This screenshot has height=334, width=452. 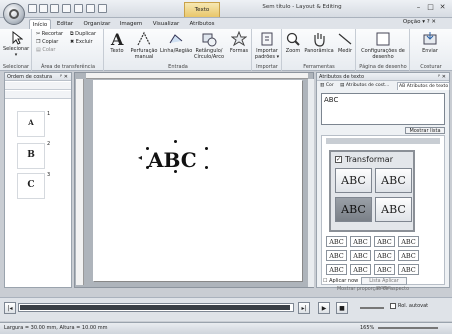 I want to click on stop-icon: ■, so click(x=342, y=308).